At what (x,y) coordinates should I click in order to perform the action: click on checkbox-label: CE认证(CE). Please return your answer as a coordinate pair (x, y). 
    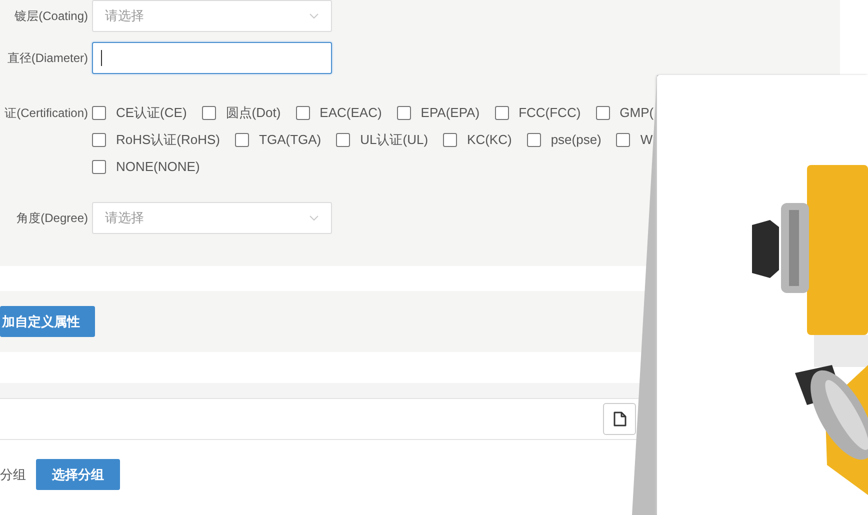
    Looking at the image, I should click on (151, 113).